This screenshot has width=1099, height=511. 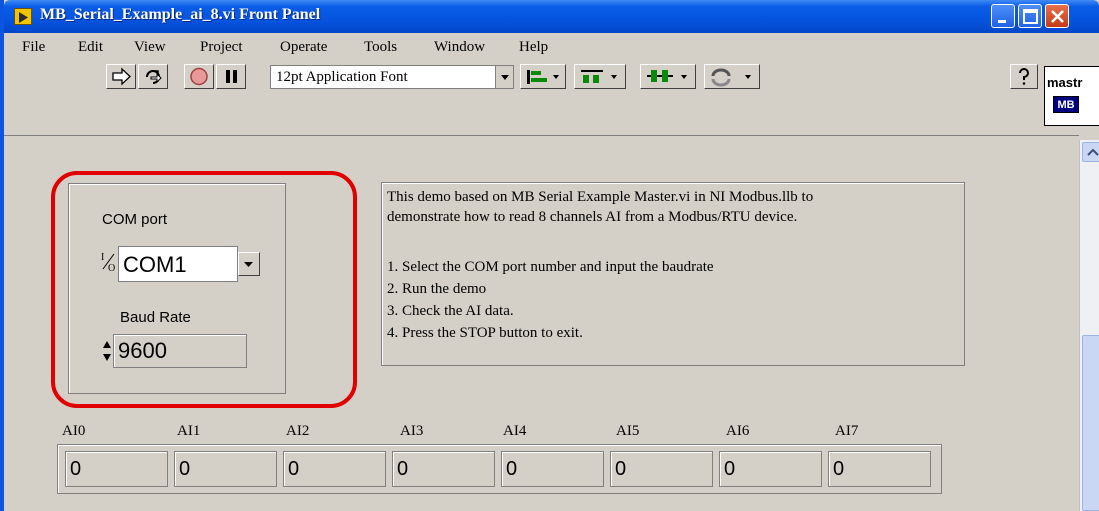 What do you see at coordinates (661, 469) in the screenshot?
I see `ai5-indicator: 0` at bounding box center [661, 469].